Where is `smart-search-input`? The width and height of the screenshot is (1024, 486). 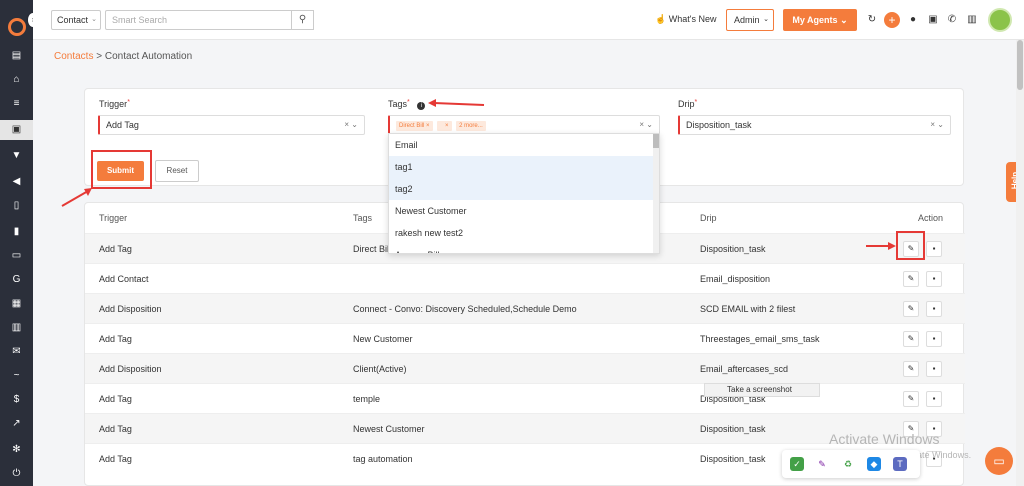 smart-search-input is located at coordinates (198, 20).